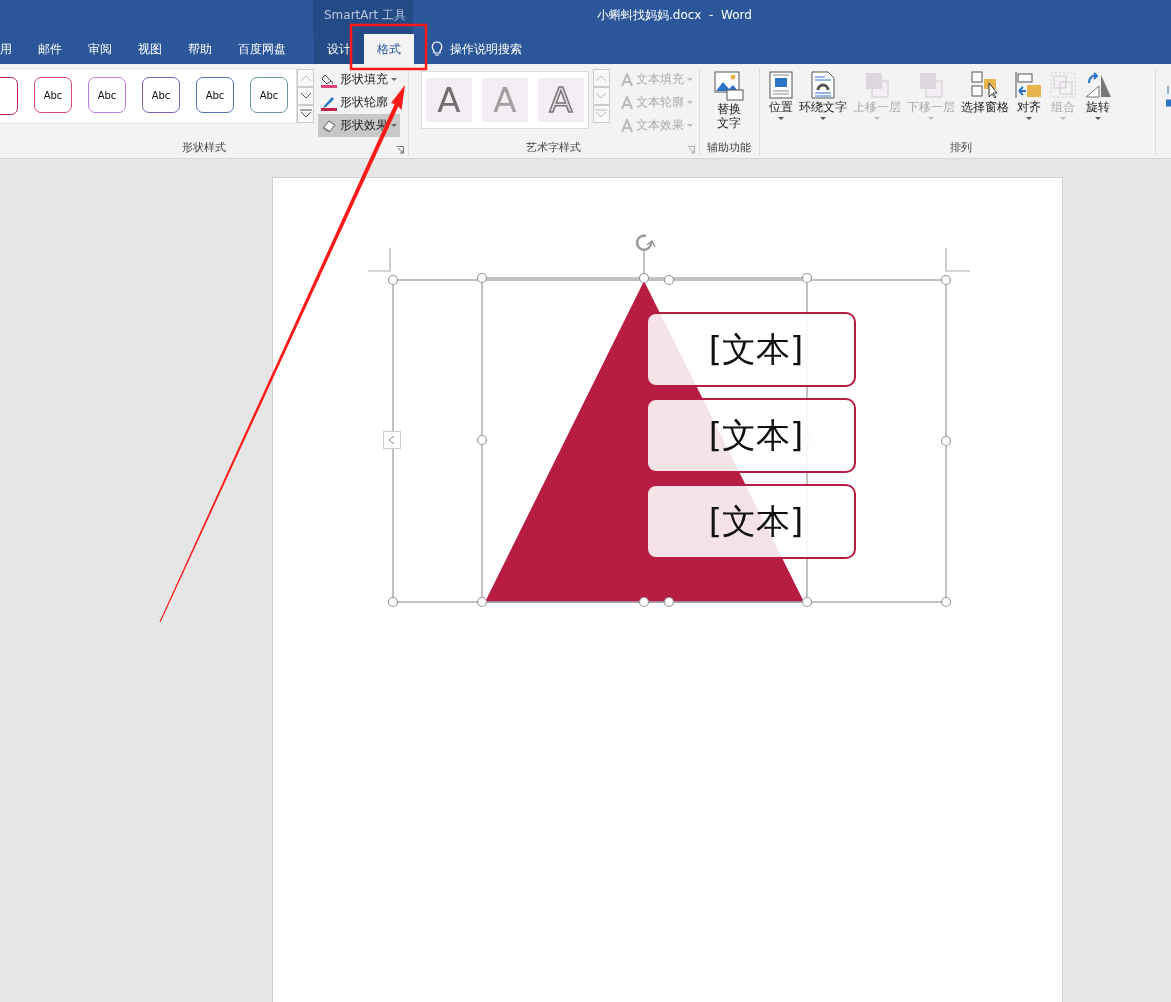  I want to click on arrange-button: 选择窗格, so click(985, 93).